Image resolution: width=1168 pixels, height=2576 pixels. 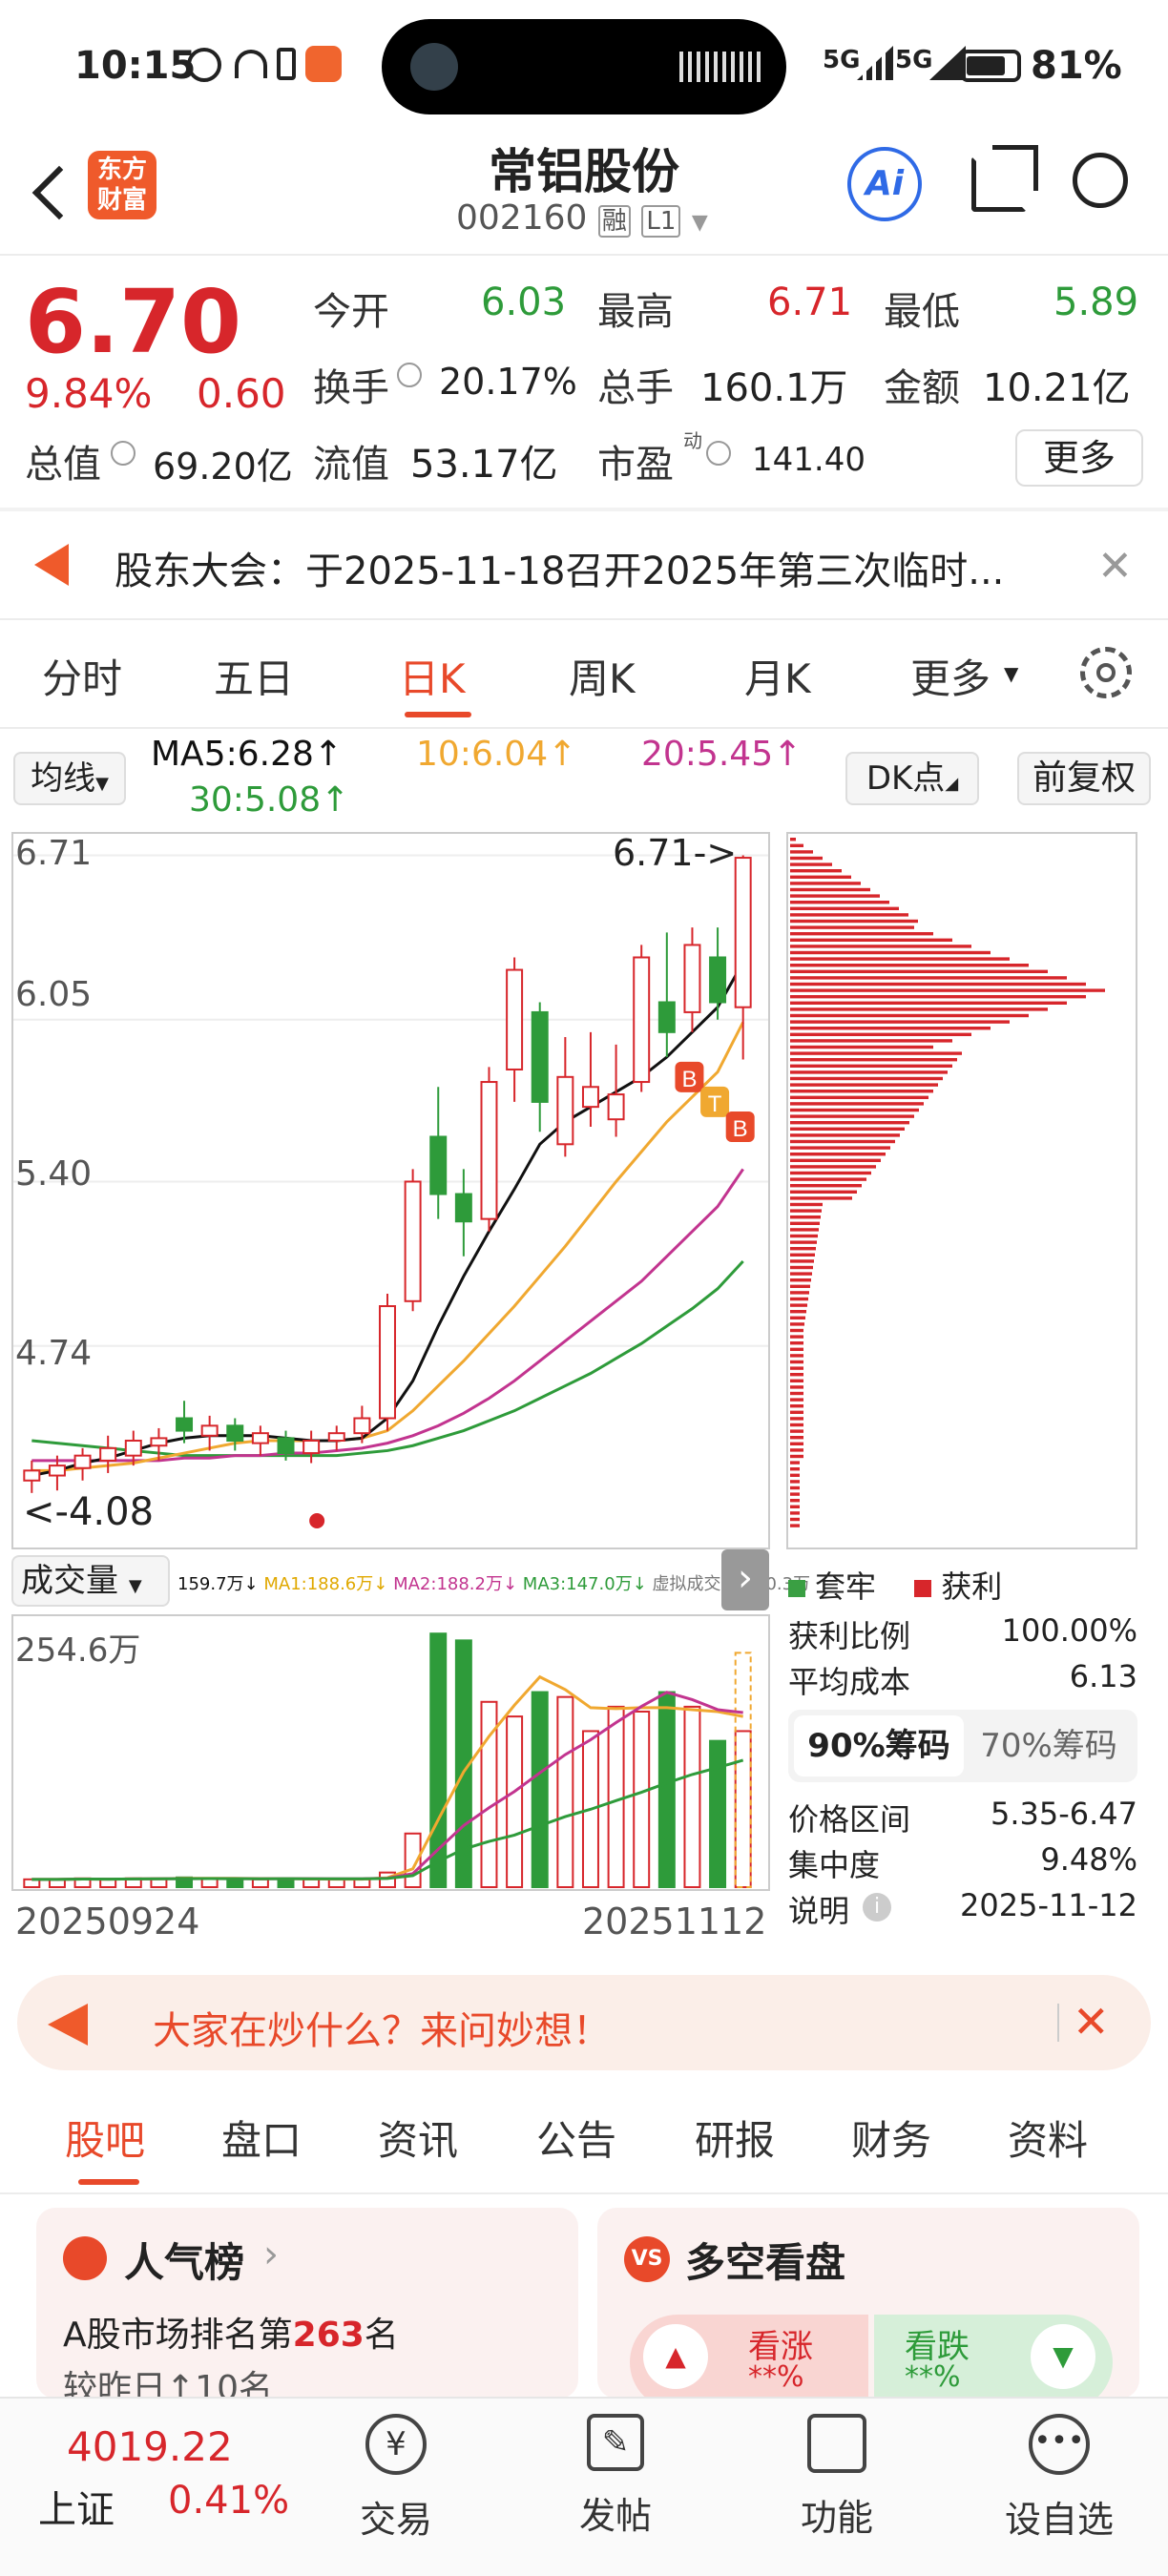 What do you see at coordinates (105, 2138) in the screenshot?
I see `tab-forum: 股吧` at bounding box center [105, 2138].